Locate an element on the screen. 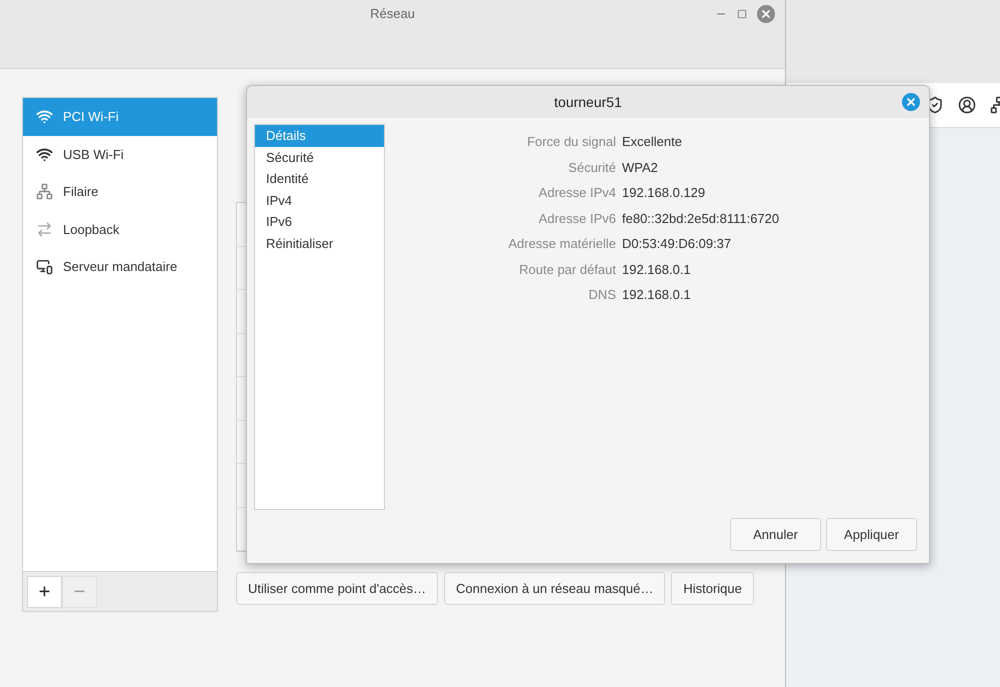 The image size is (1000, 687). page-tab: Identité is located at coordinates (319, 179).